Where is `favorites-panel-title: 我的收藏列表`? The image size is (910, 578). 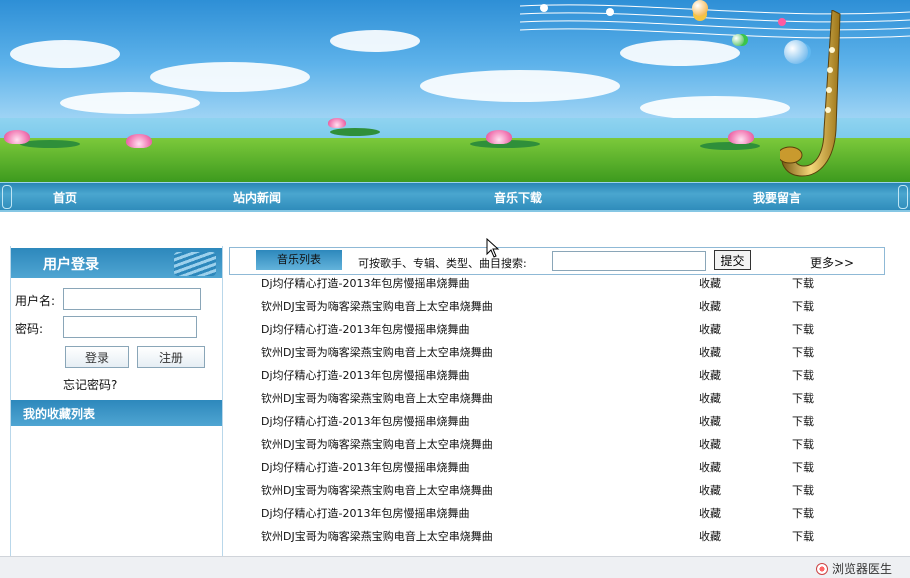
favorites-panel-title: 我的收藏列表 is located at coordinates (59, 414).